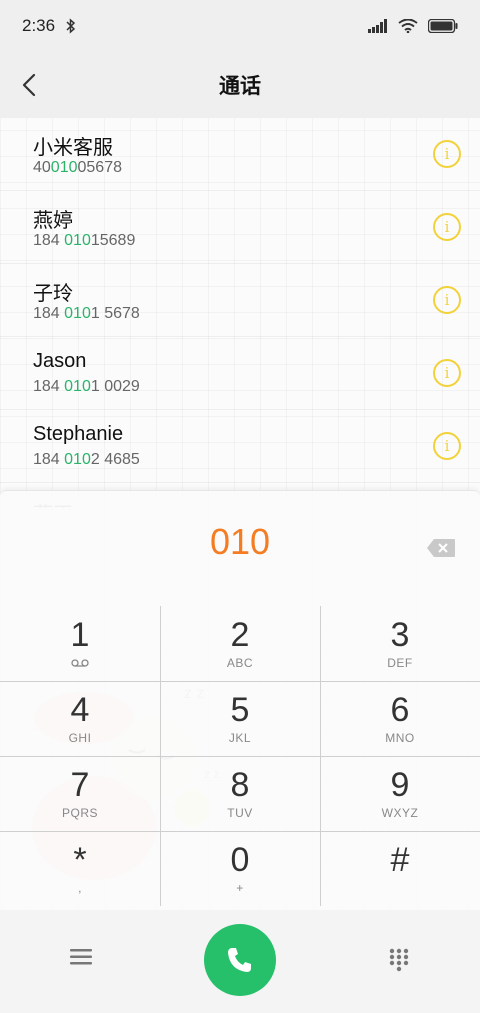  Describe the element at coordinates (115, 313) in the screenshot. I see `number-suffix: 1 5678` at that location.